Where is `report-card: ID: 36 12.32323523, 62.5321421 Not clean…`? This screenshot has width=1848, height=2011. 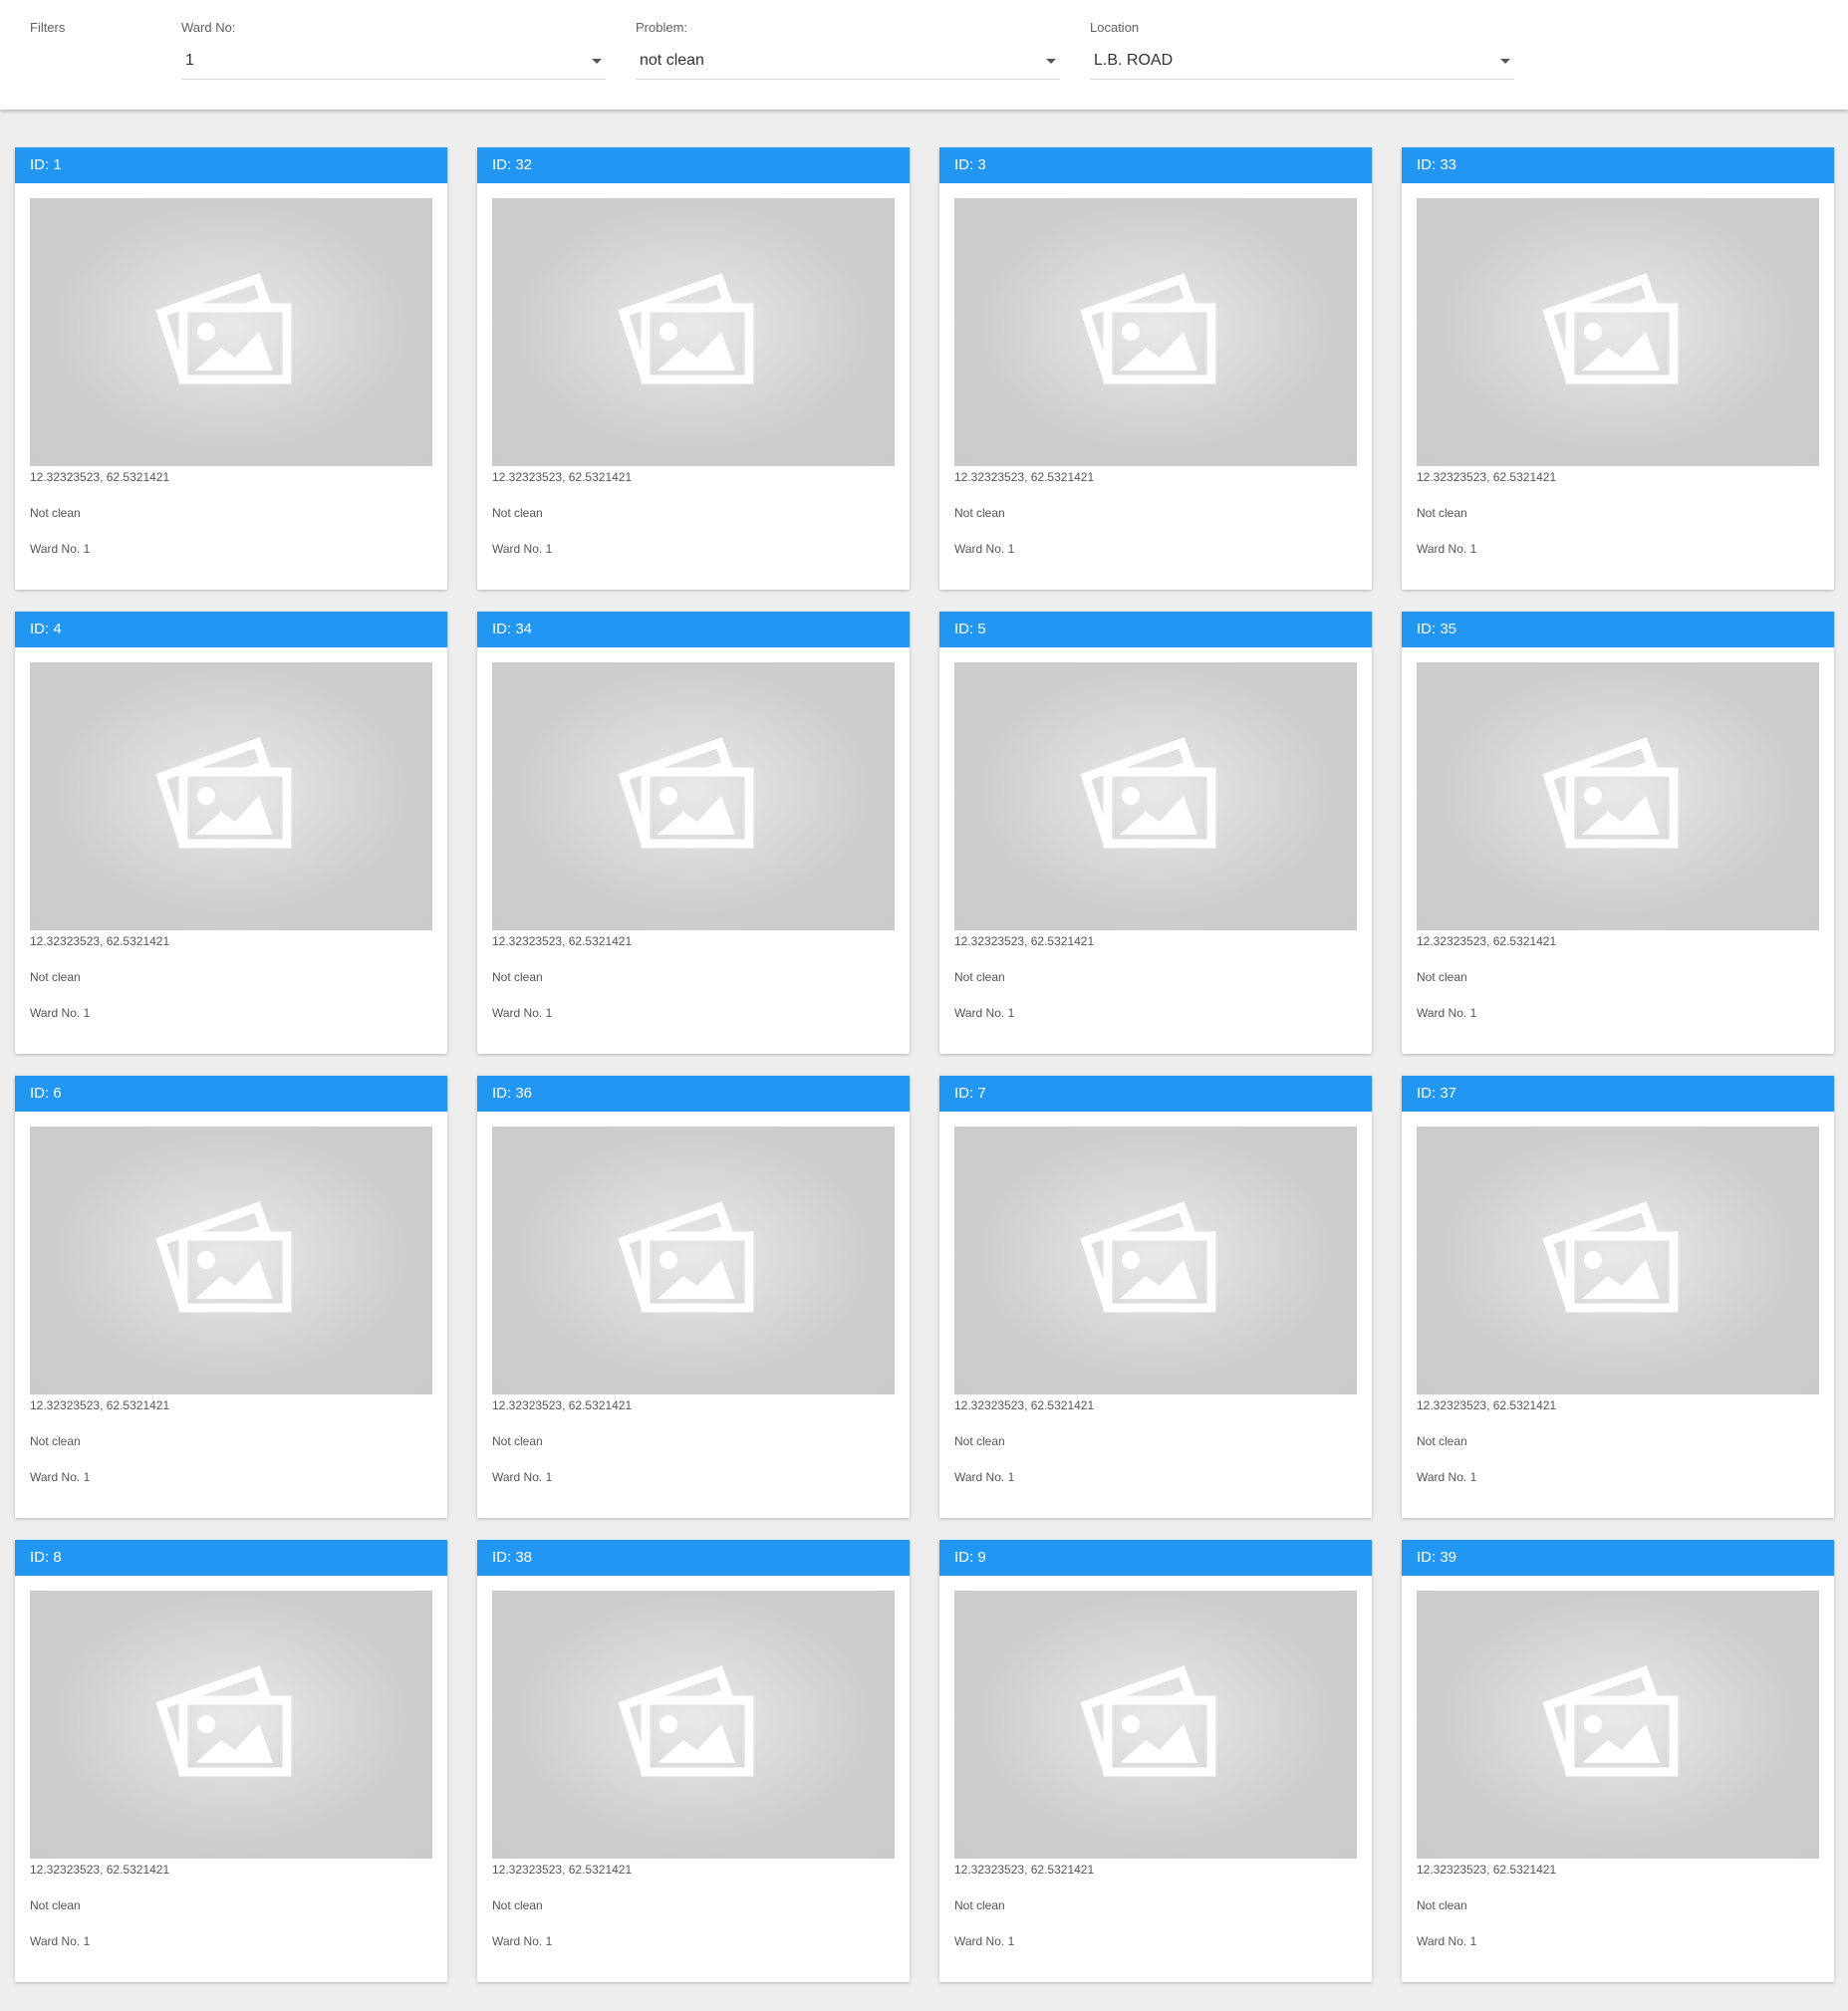 report-card: ID: 36 12.32323523, 62.5321421 Not clean… is located at coordinates (693, 1297).